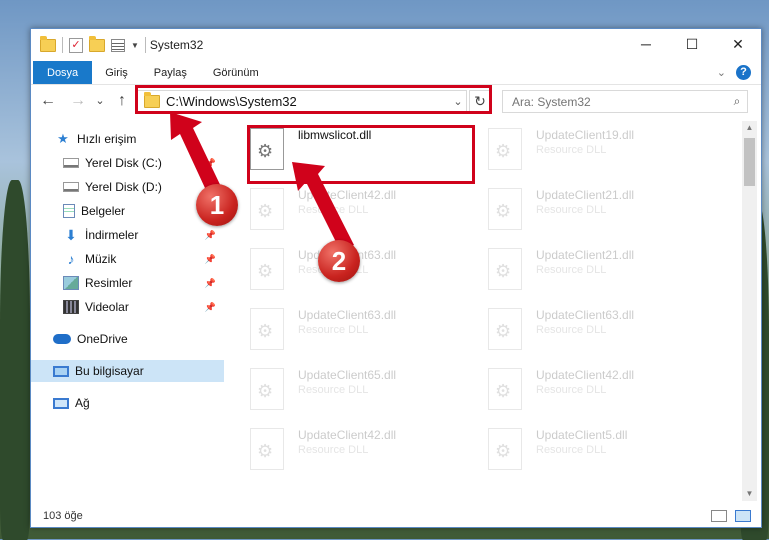 The width and height of the screenshot is (769, 540). What do you see at coordinates (71, 307) in the screenshot?
I see `video-icon` at bounding box center [71, 307].